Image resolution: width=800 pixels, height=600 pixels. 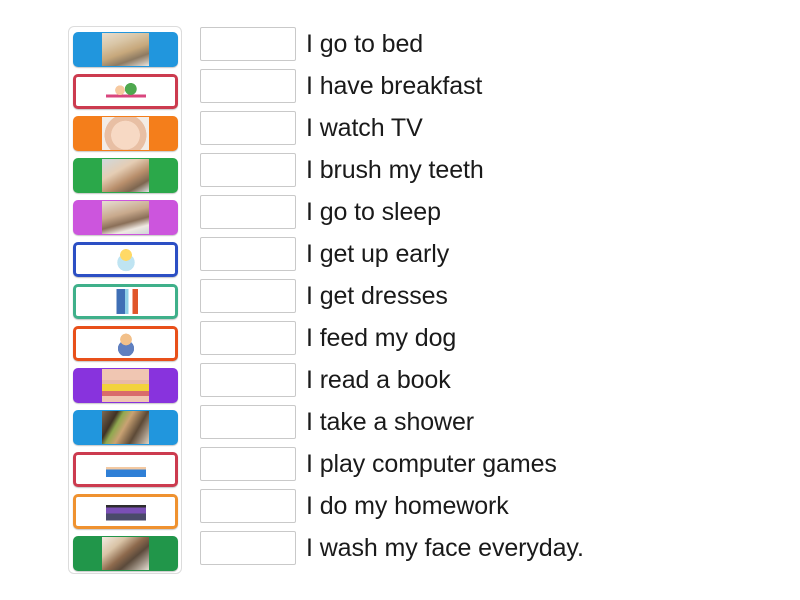 I want to click on answer-row-label: I brush my teeth, so click(x=395, y=169).